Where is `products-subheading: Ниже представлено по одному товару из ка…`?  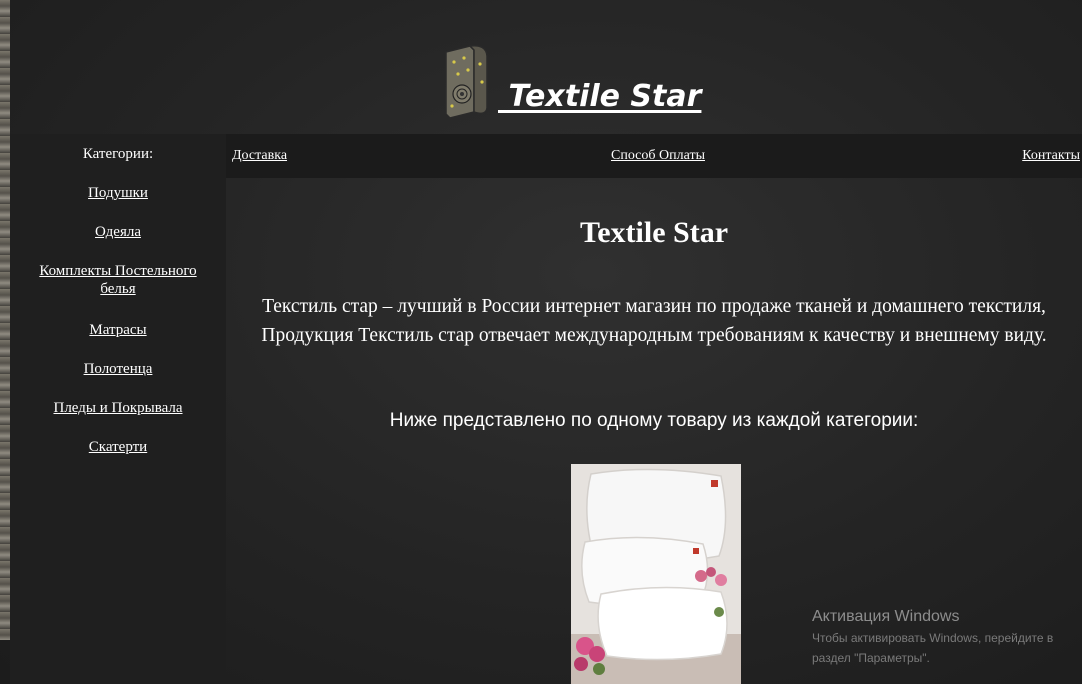
products-subheading: Ниже представлено по одному товару из ка… is located at coordinates (654, 420).